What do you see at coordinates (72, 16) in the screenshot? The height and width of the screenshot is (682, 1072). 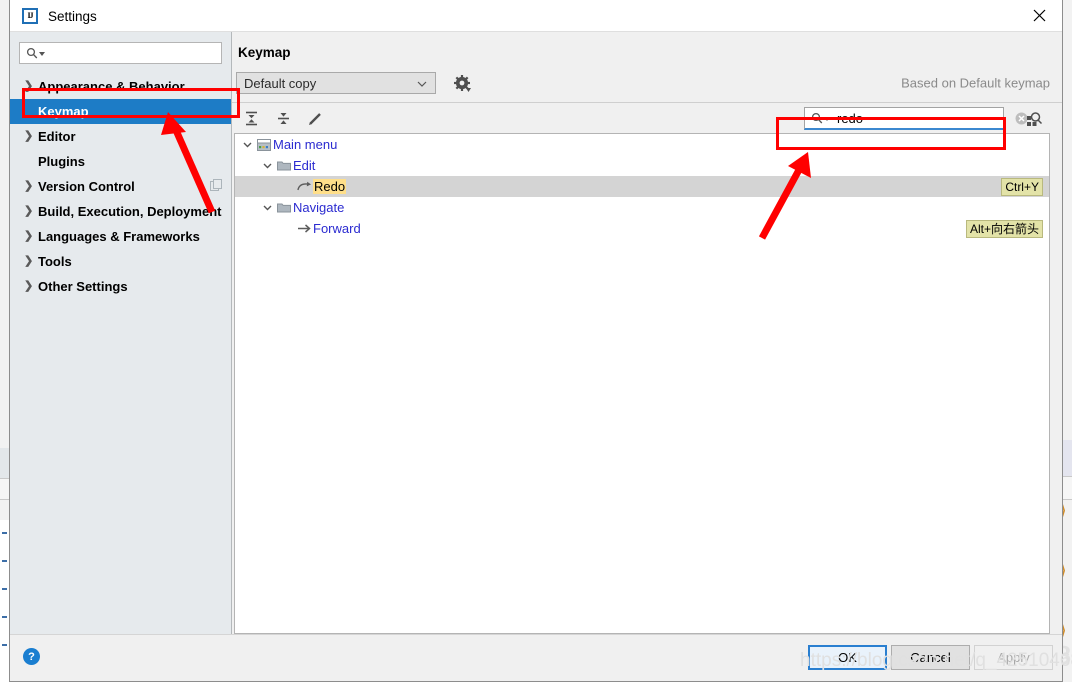 I see `dialog-title: Settings` at bounding box center [72, 16].